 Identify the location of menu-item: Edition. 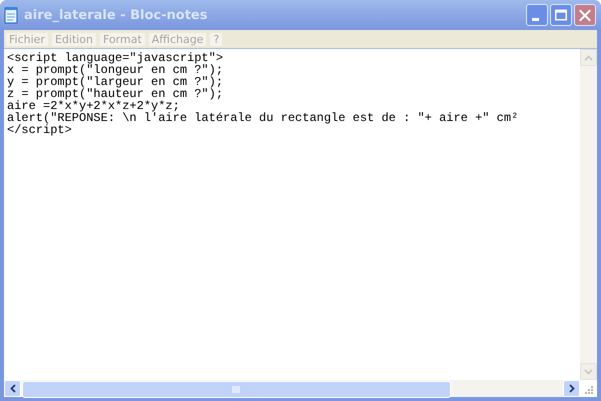
(74, 39).